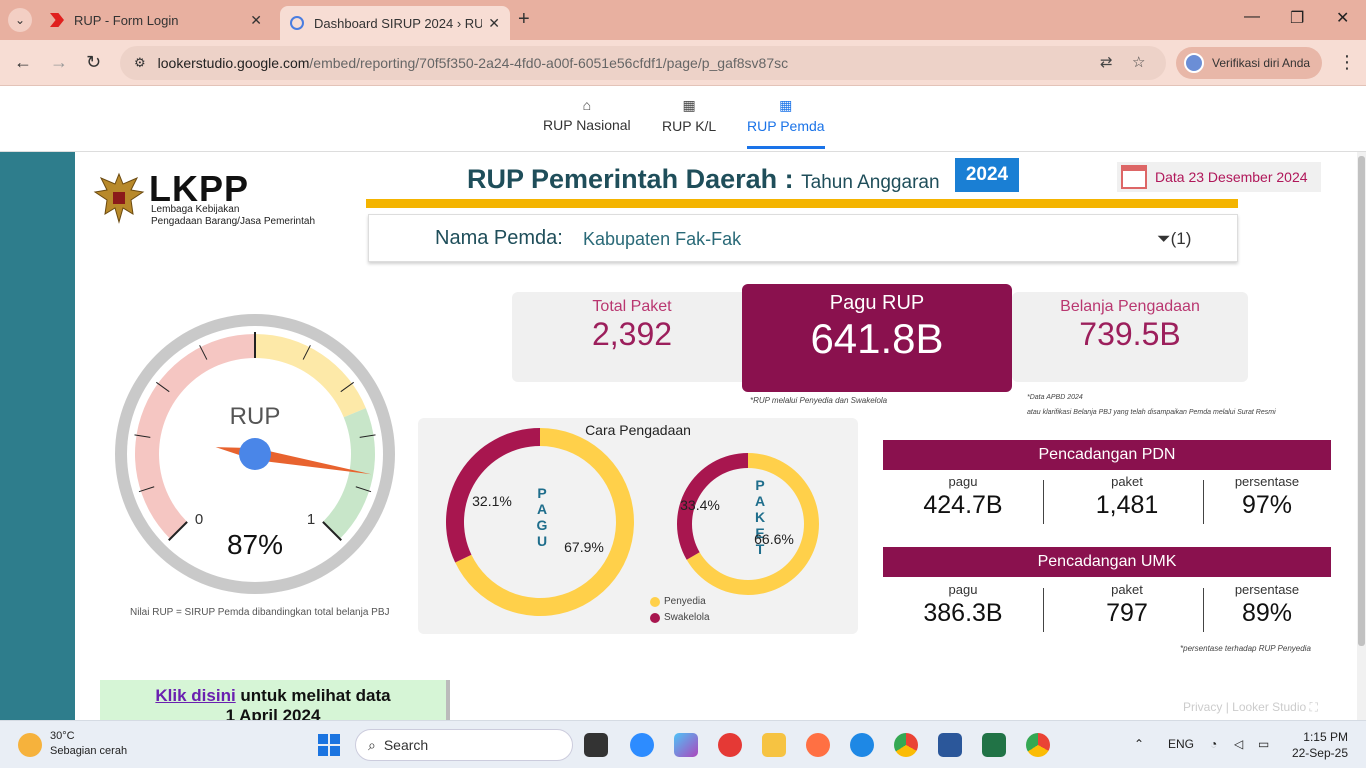  What do you see at coordinates (542, 509) in the screenshot?
I see `donut-center-letter: A` at bounding box center [542, 509].